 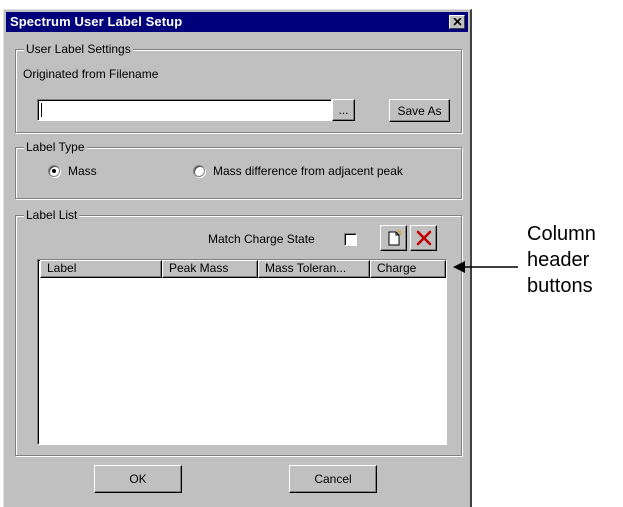 I want to click on delete-label-button, so click(x=423, y=238).